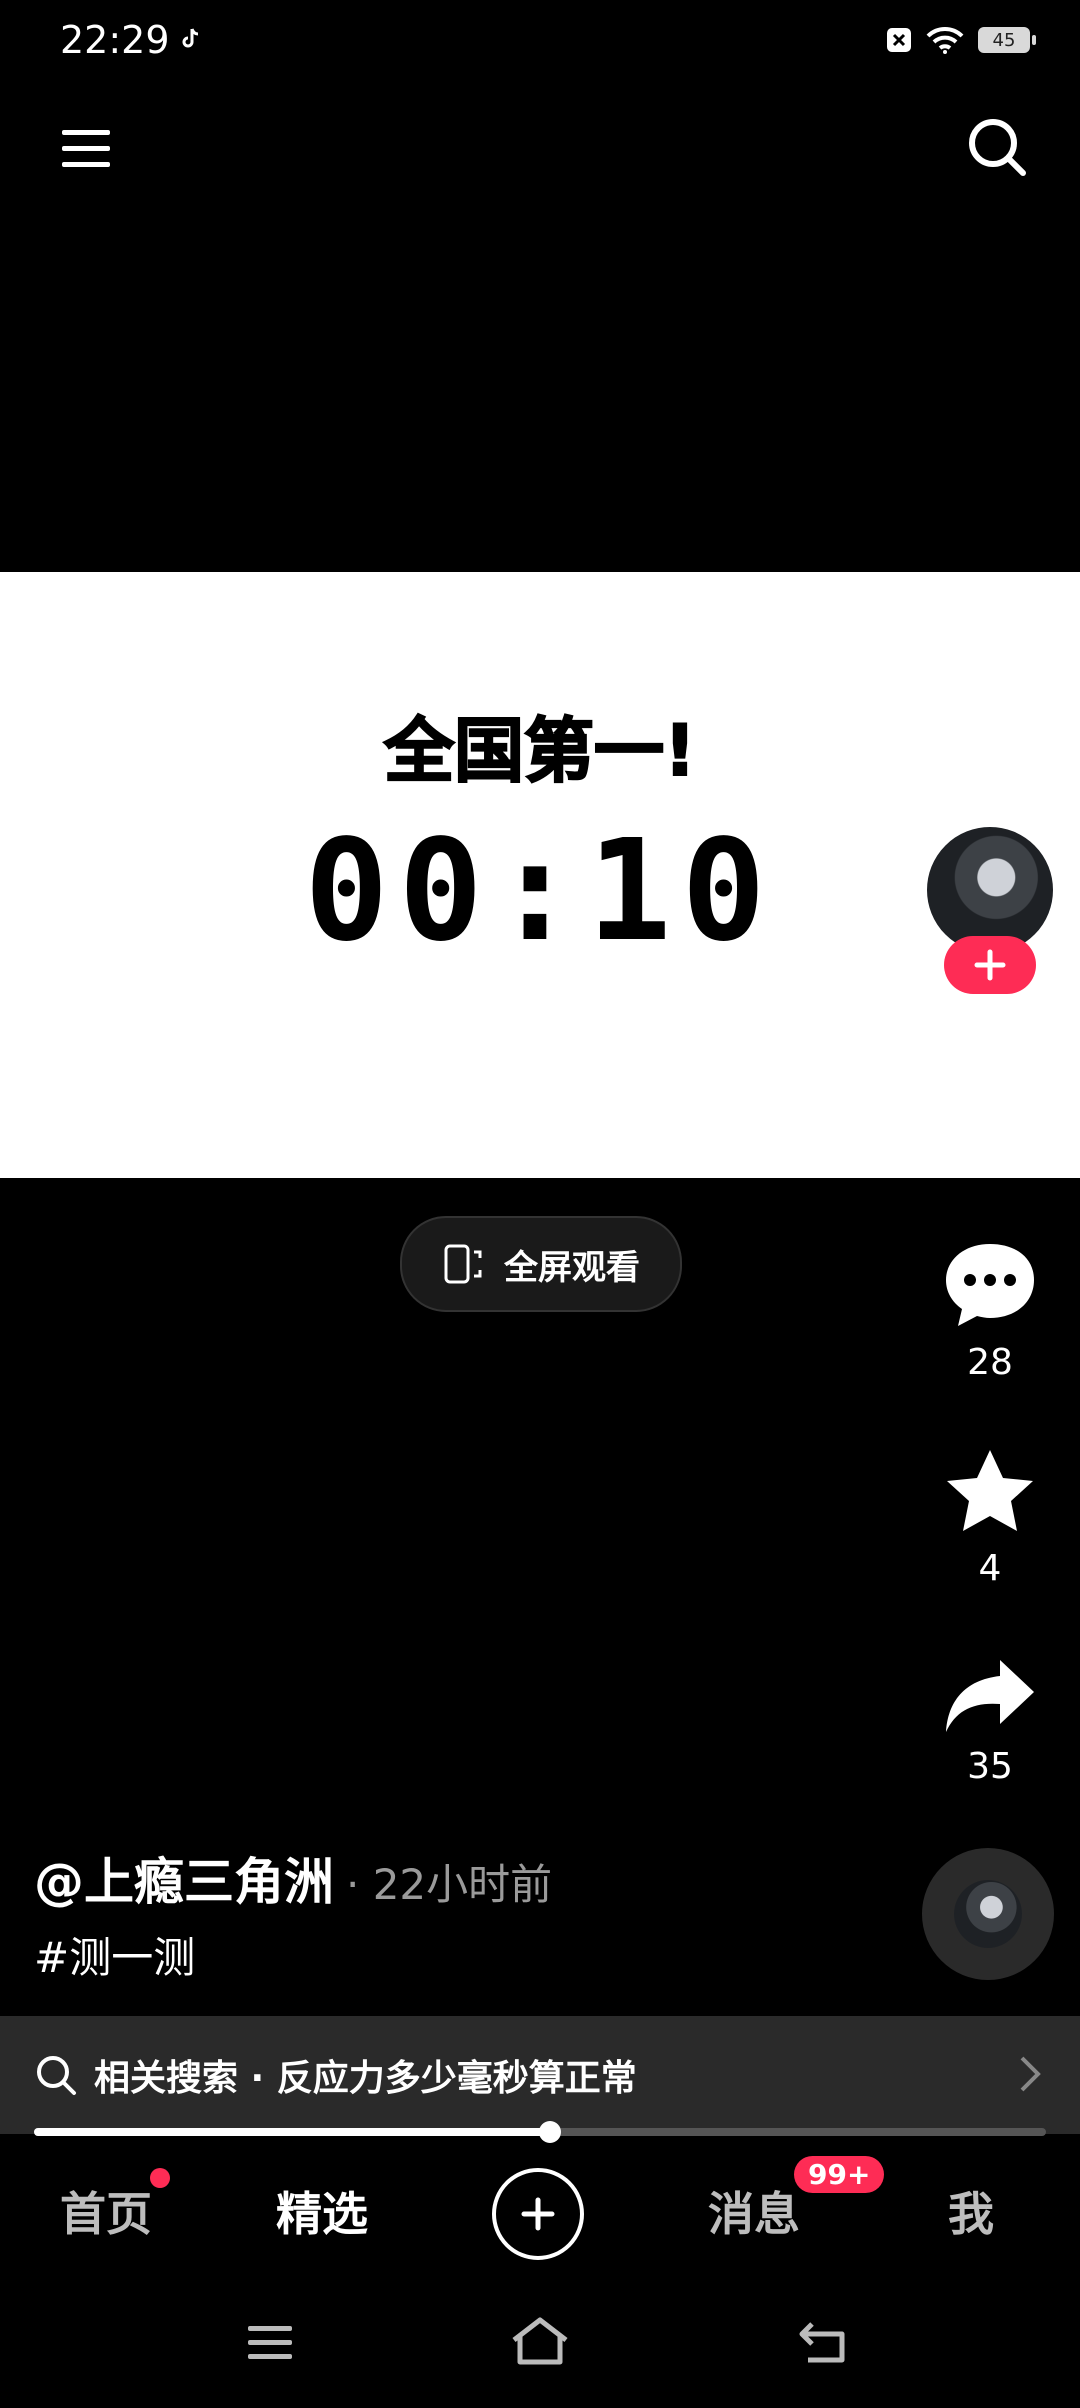  Describe the element at coordinates (990, 1766) in the screenshot. I see `share-count: 35` at that location.